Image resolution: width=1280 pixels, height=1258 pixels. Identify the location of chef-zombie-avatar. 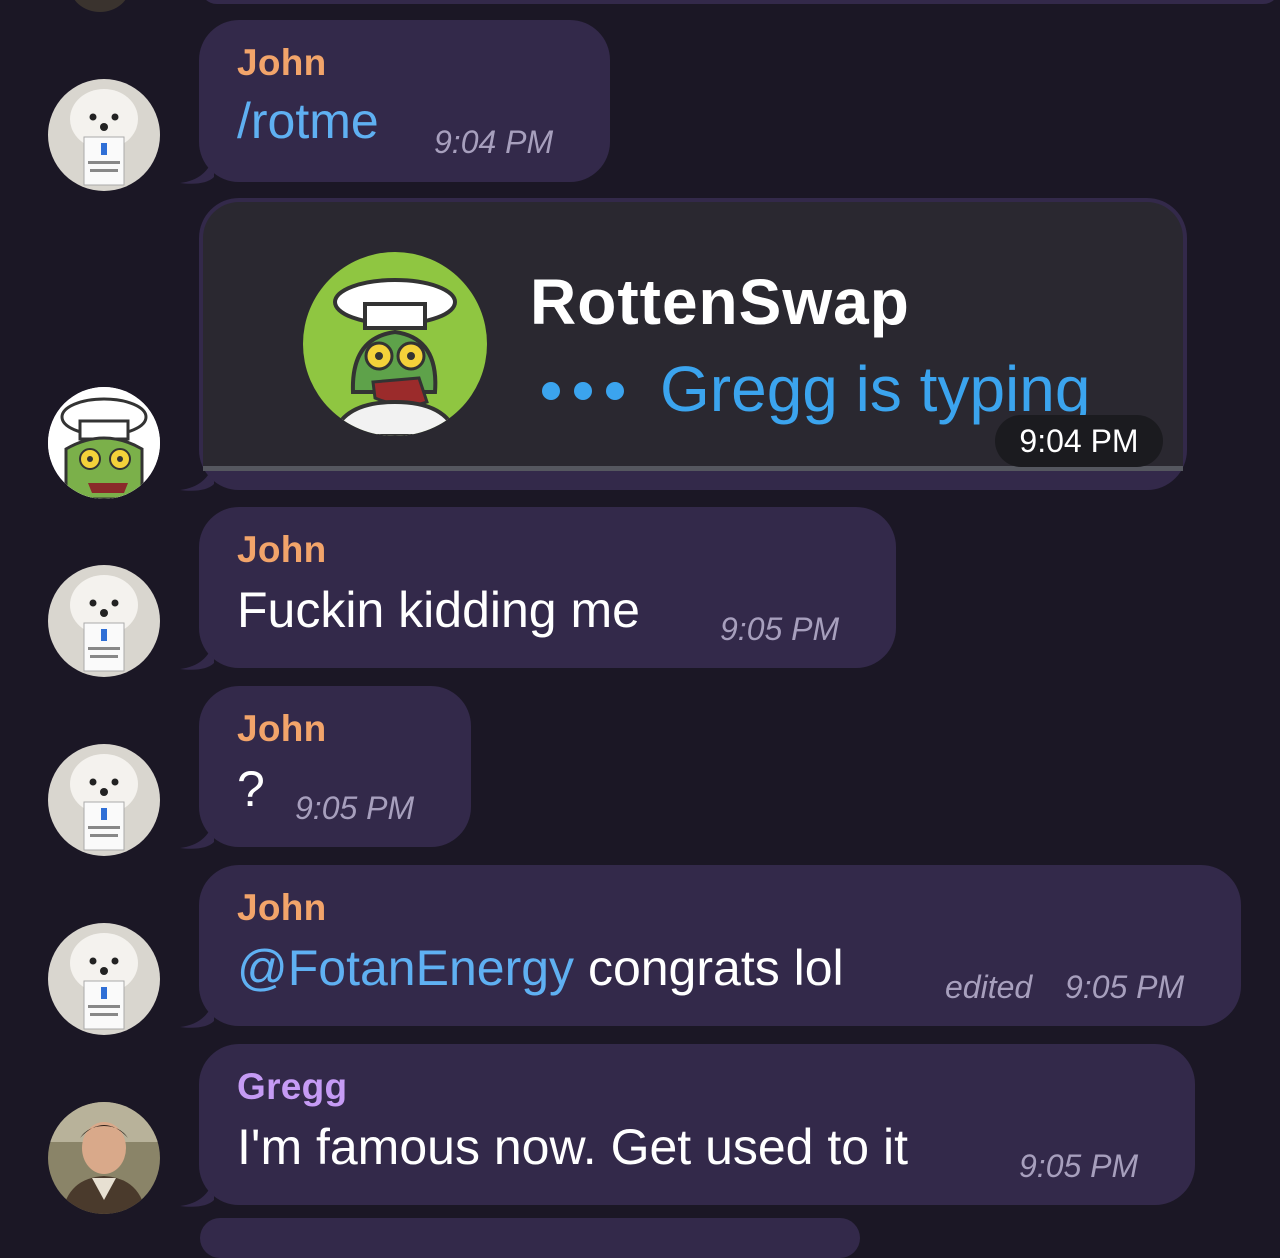
(104, 443).